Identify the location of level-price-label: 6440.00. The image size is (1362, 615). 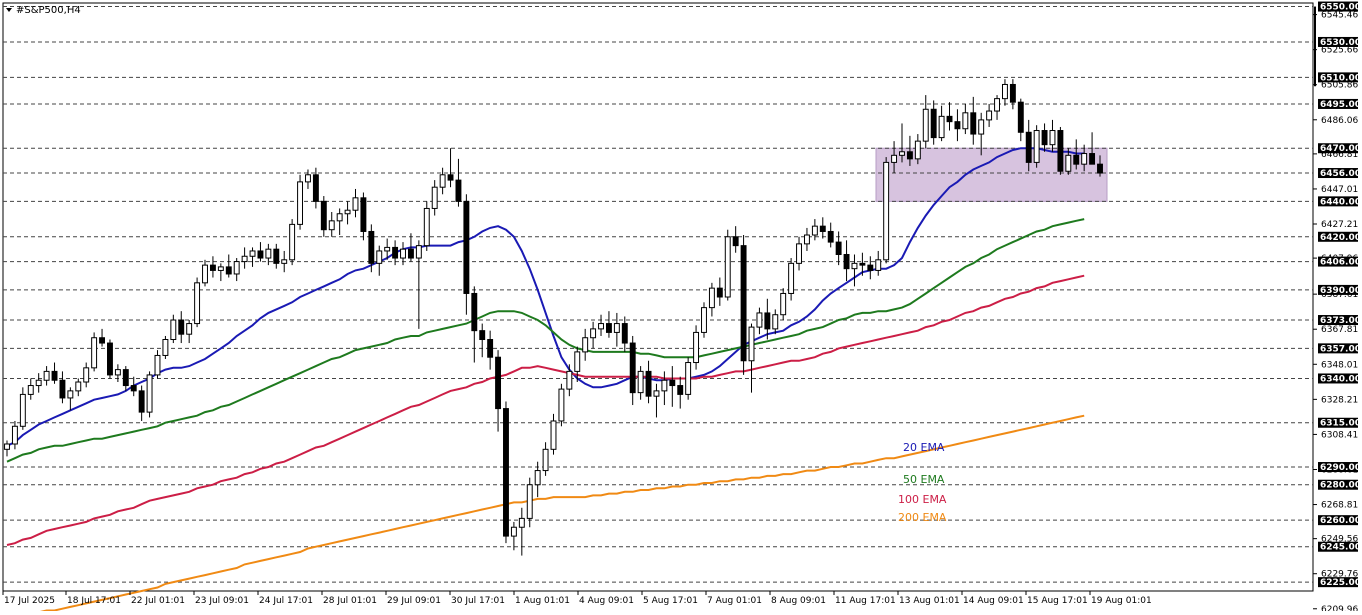
(1340, 202).